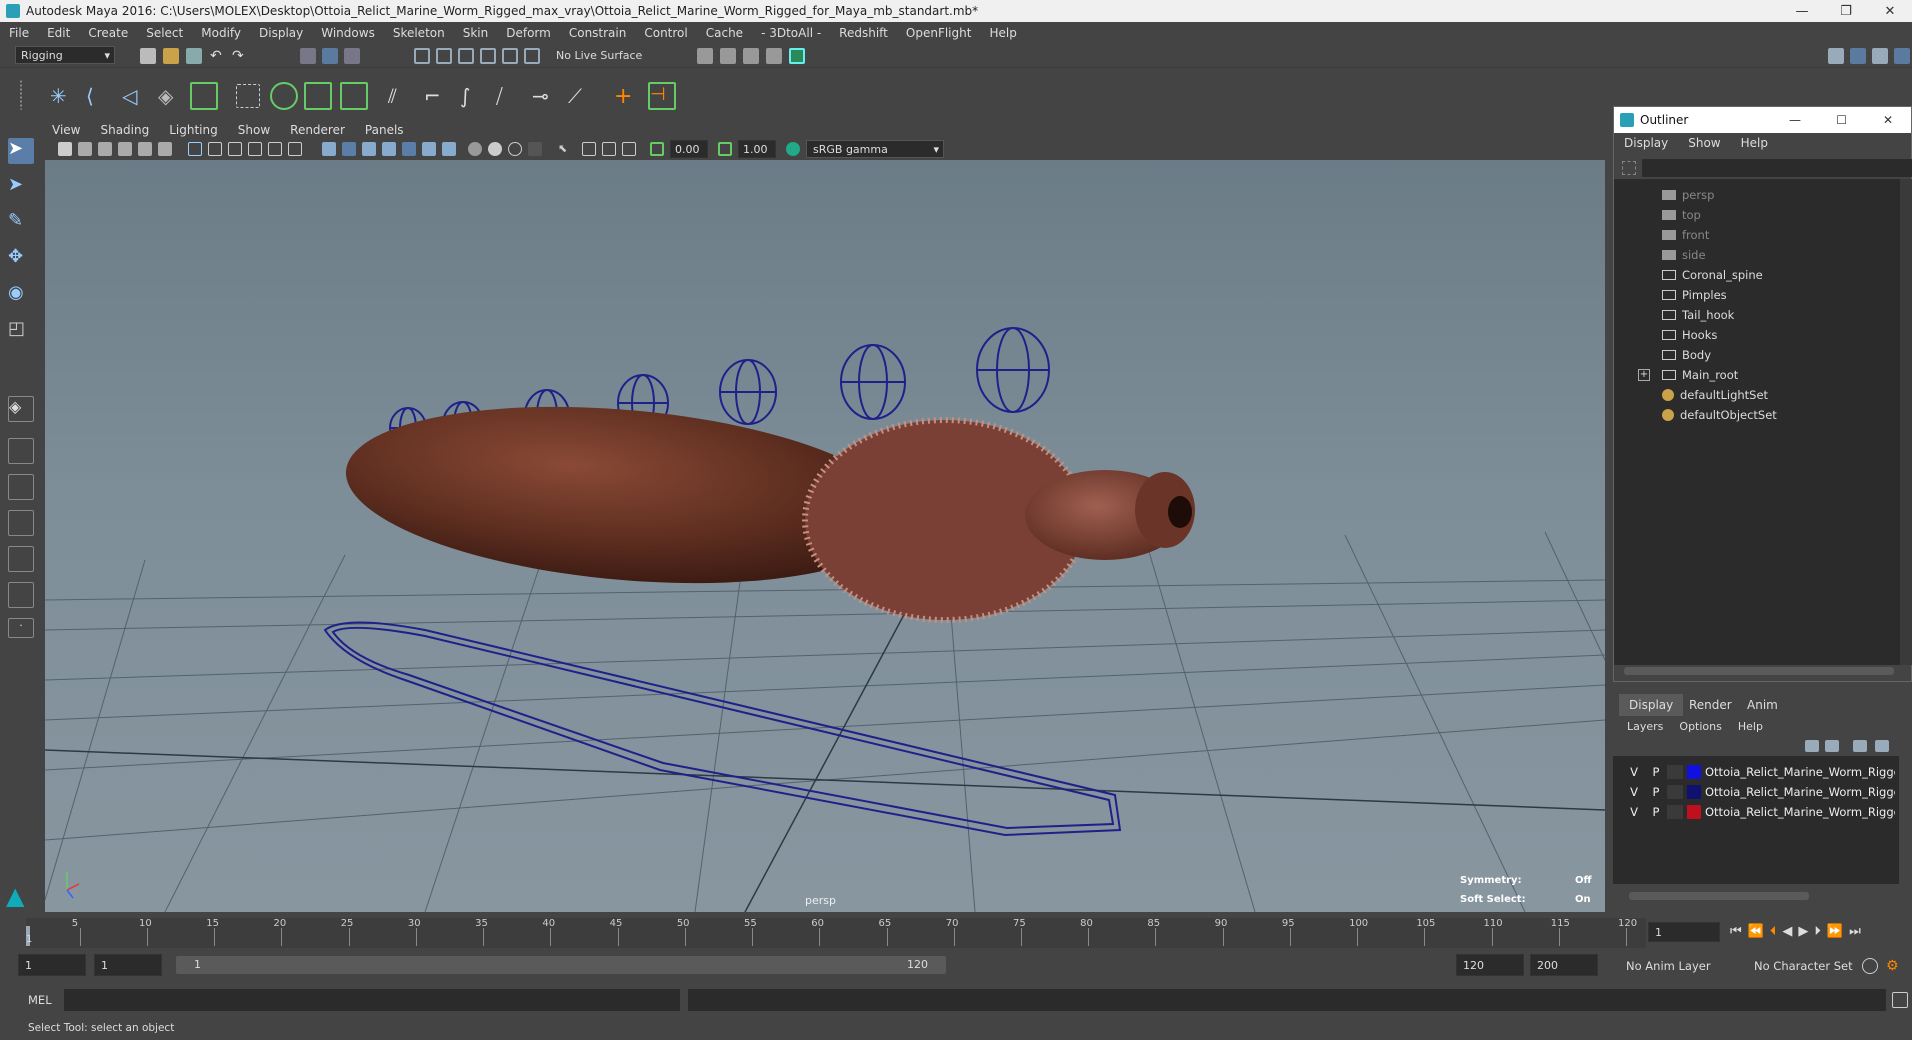 The height and width of the screenshot is (1040, 1912). I want to click on outliner-item: top, so click(1681, 215).